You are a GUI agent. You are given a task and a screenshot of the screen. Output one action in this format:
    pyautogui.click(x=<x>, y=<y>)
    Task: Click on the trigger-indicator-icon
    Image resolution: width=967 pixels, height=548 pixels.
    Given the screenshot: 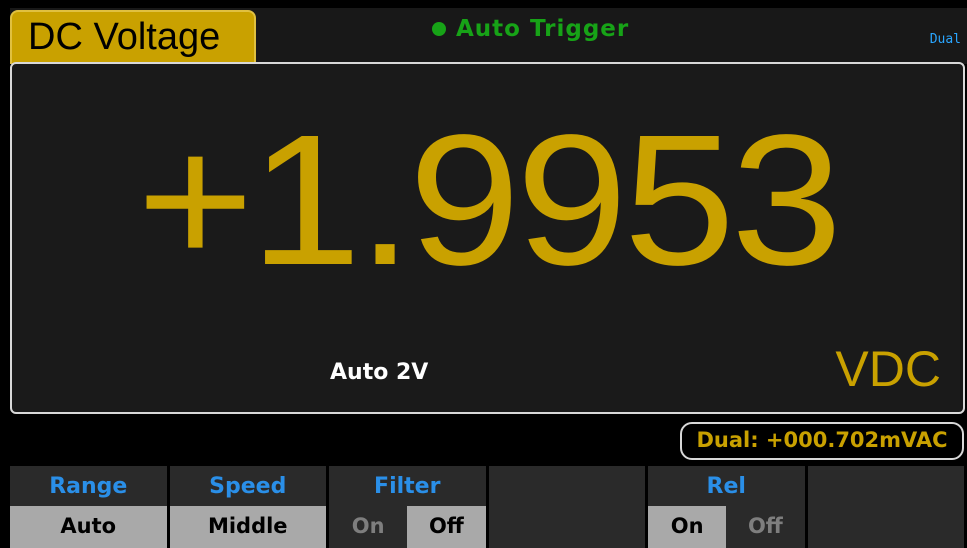 What is the action you would take?
    pyautogui.click(x=439, y=29)
    